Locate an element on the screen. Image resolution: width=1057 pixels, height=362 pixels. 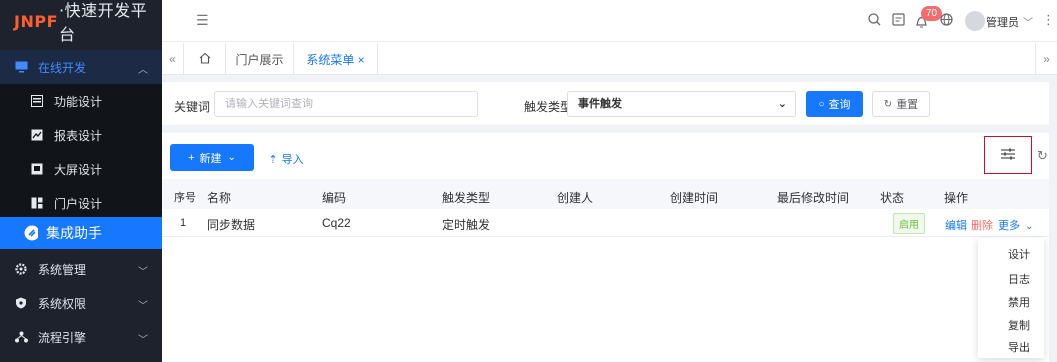
query-button: ○ 查询 is located at coordinates (834, 104).